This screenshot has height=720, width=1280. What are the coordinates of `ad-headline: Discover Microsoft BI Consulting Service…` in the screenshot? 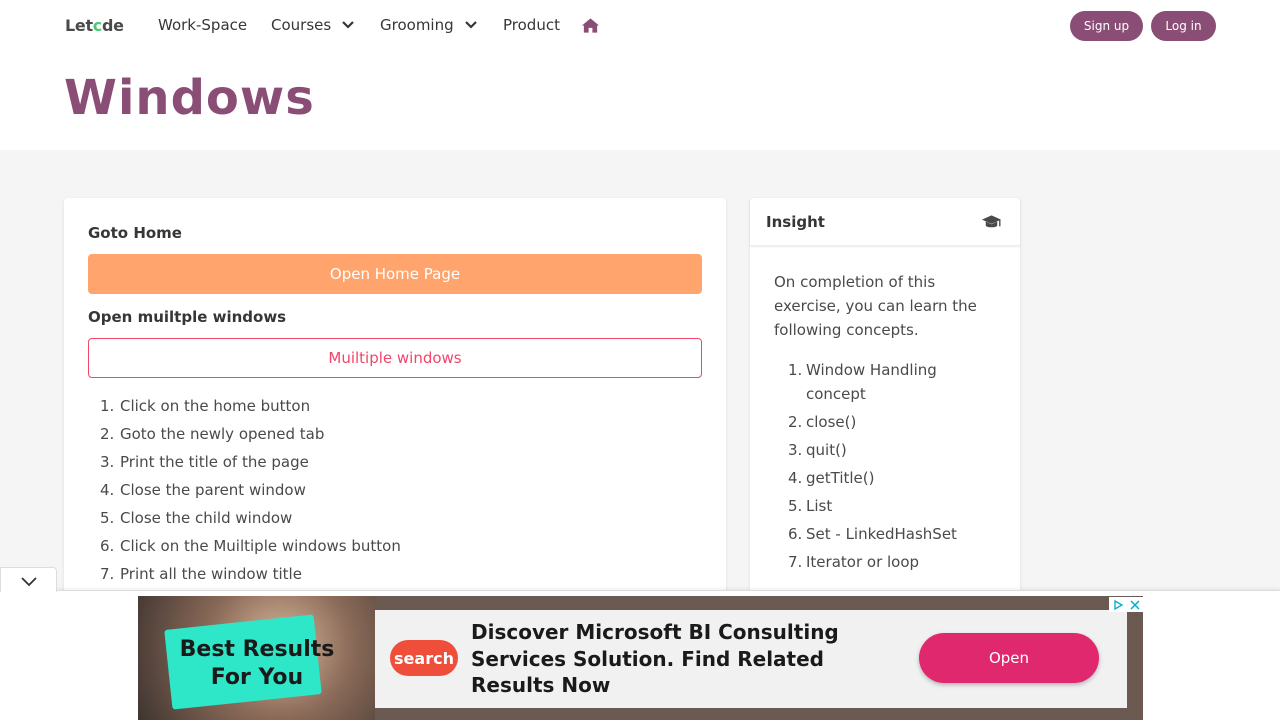 It's located at (655, 658).